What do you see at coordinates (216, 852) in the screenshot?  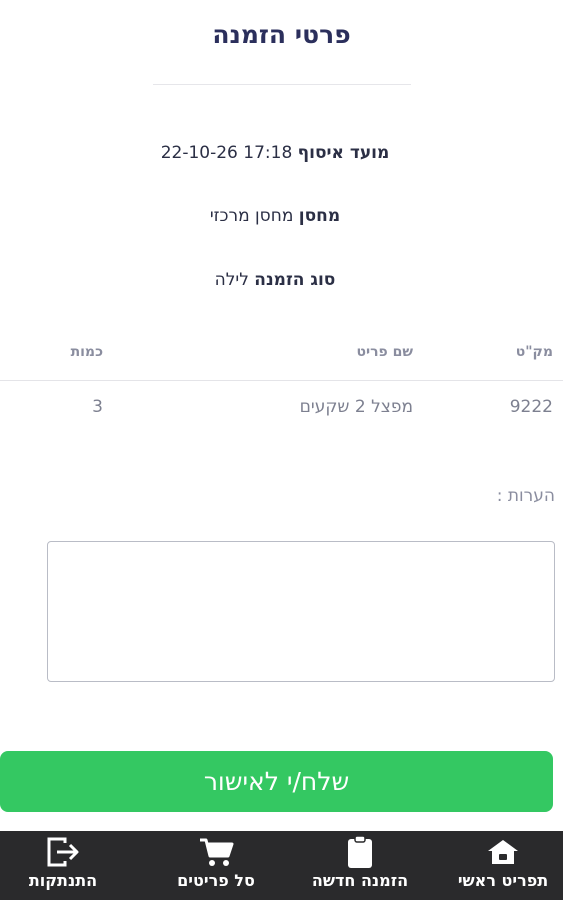 I see `cart-icon` at bounding box center [216, 852].